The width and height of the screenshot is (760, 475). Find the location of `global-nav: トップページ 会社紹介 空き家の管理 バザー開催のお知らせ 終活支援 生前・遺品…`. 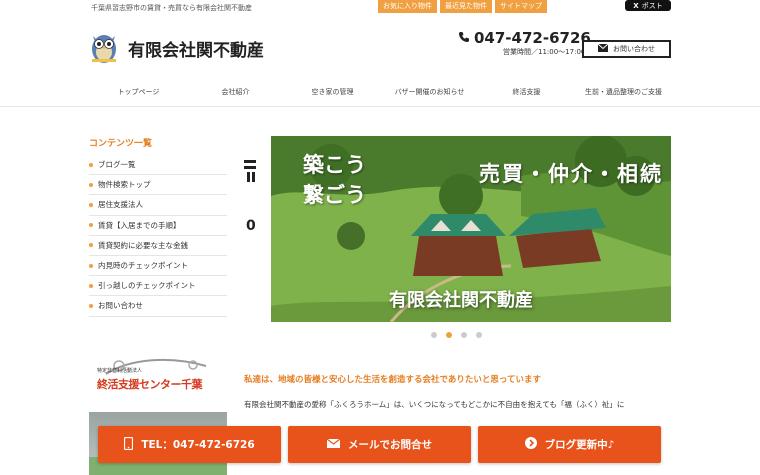

global-nav: トップページ 会社紹介 空き家の管理 バザー開催のお知らせ 終活支援 生前・遺品… is located at coordinates (381, 92).